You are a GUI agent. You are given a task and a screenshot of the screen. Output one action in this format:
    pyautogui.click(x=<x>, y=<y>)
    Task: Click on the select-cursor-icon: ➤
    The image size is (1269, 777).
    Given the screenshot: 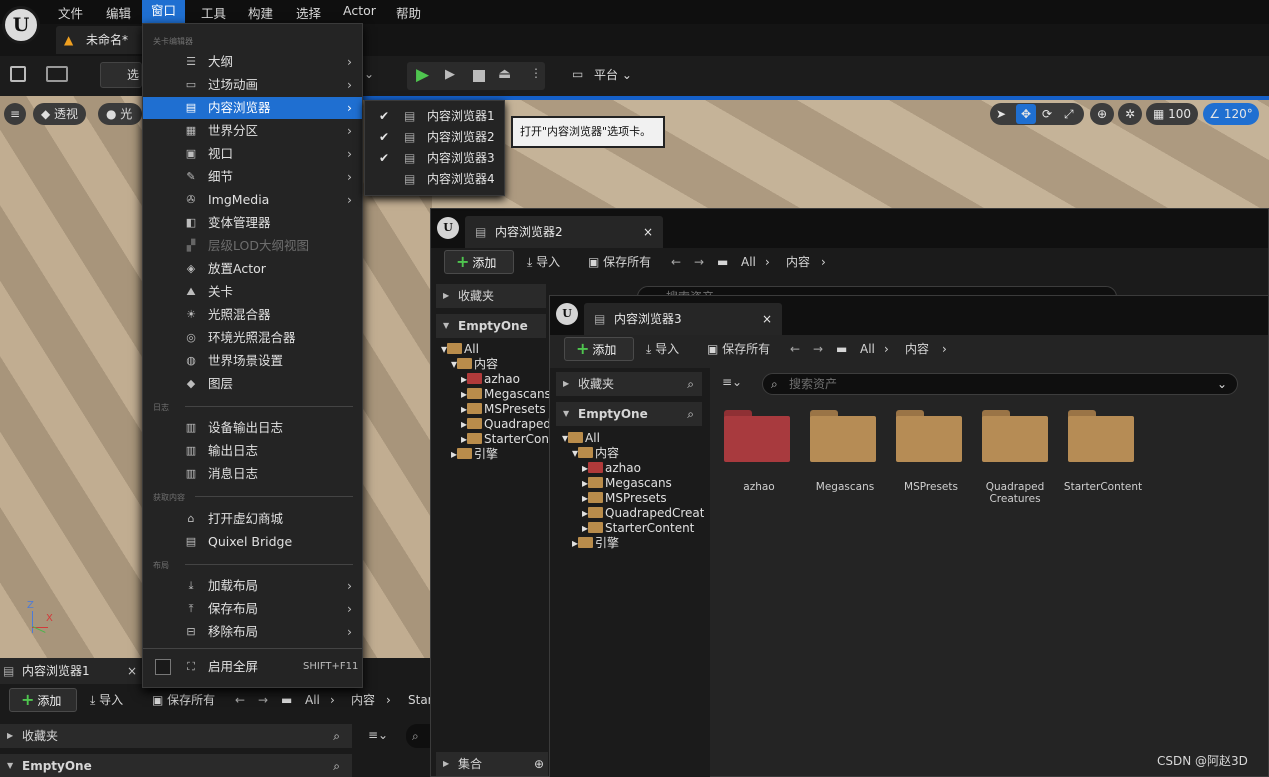 What is the action you would take?
    pyautogui.click(x=1001, y=114)
    